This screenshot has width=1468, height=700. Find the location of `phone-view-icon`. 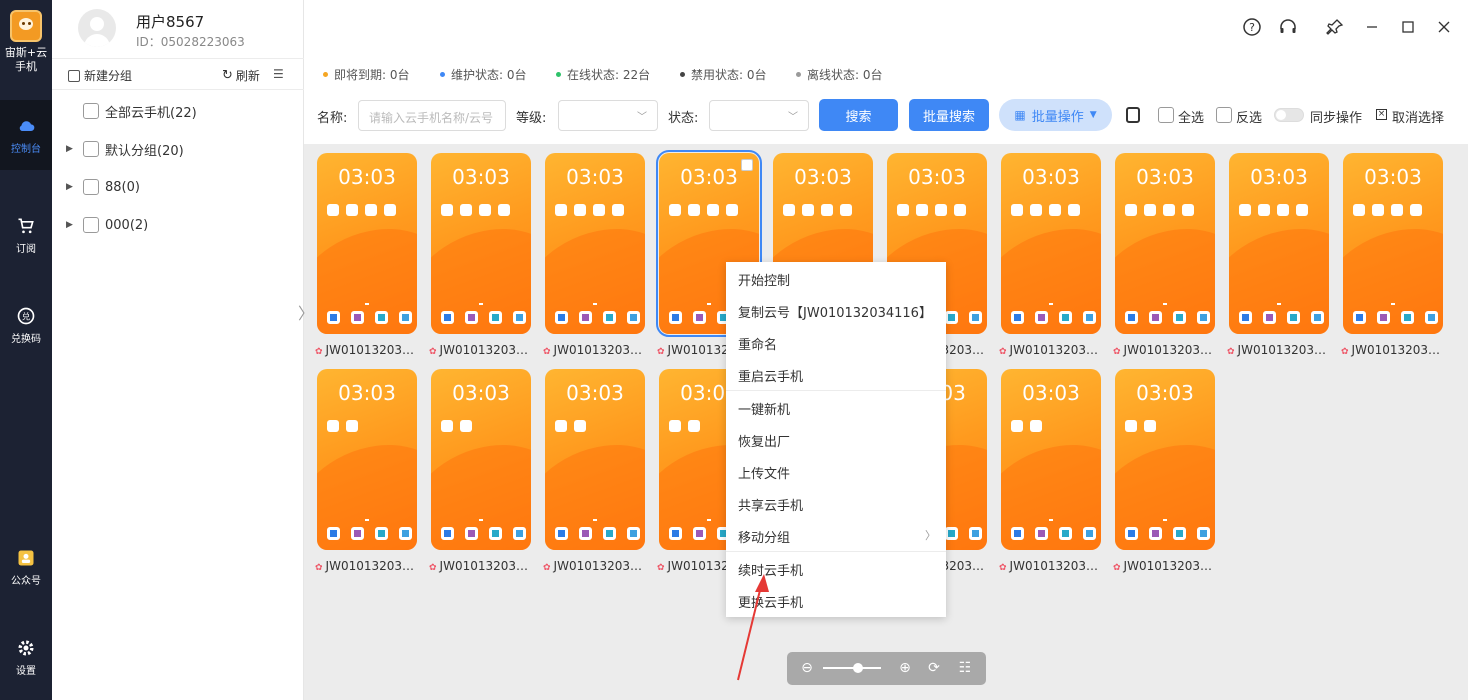

phone-view-icon is located at coordinates (1133, 115).